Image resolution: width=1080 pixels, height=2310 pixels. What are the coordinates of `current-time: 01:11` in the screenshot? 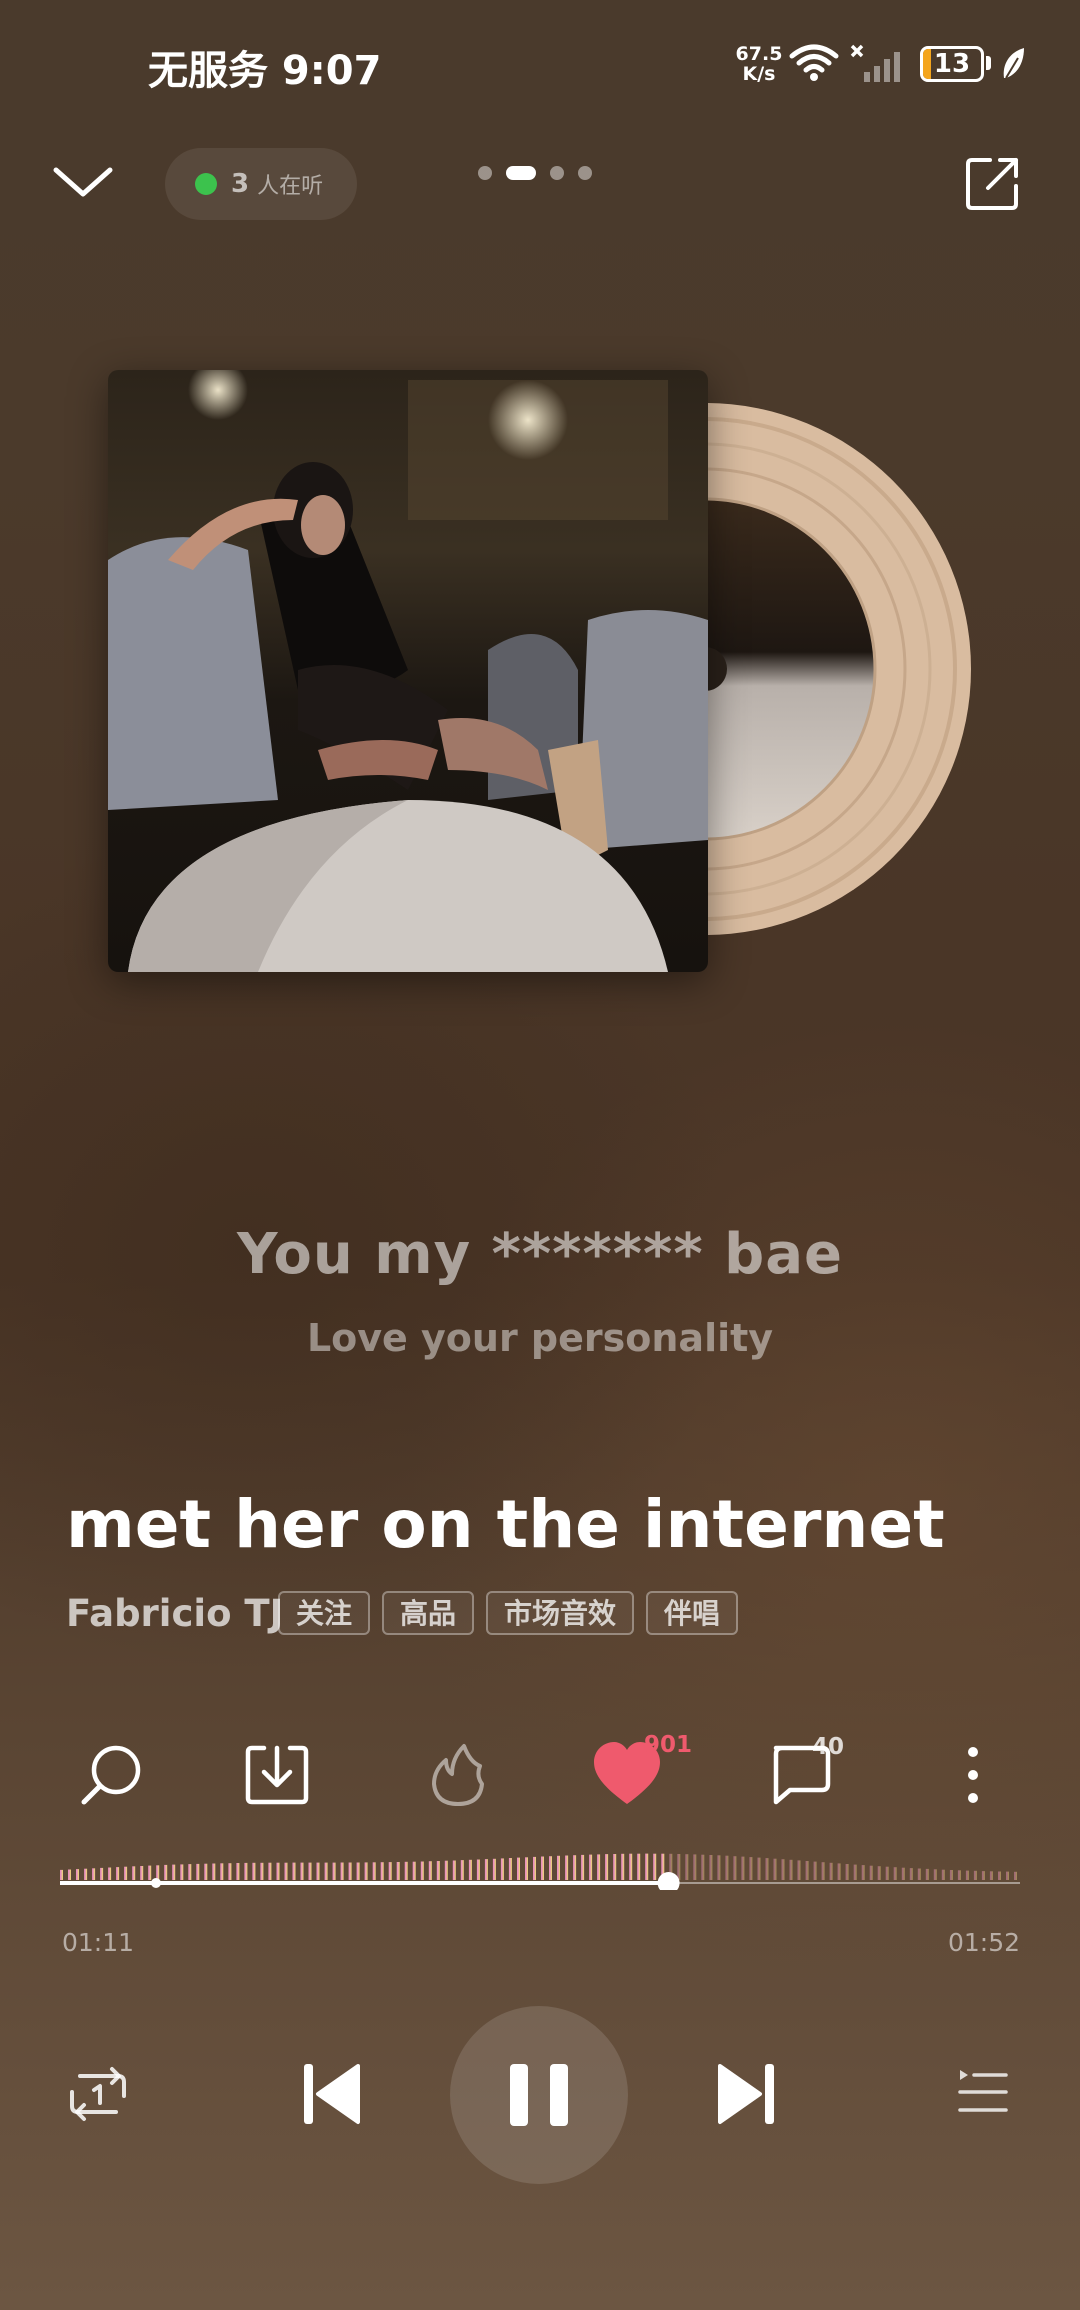 It's located at (98, 1942).